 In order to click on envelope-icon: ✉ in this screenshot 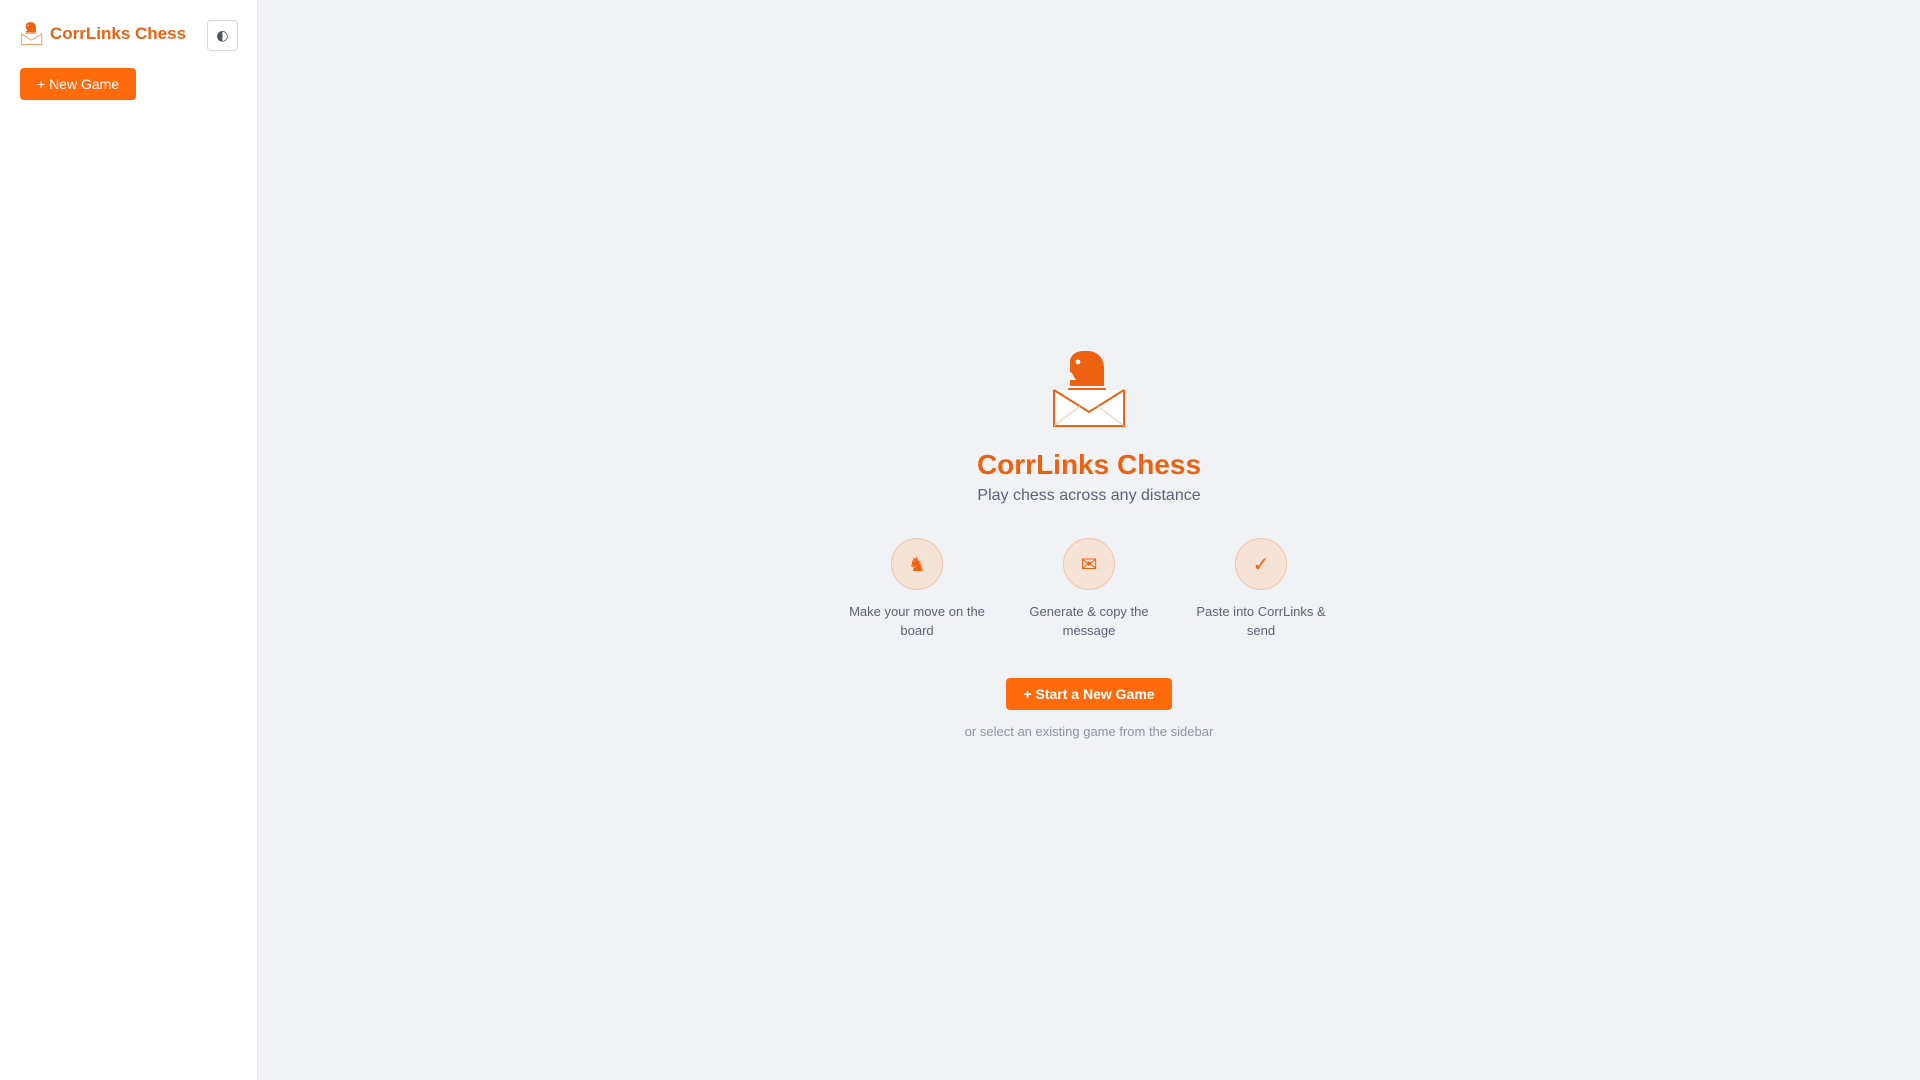, I will do `click(1089, 564)`.